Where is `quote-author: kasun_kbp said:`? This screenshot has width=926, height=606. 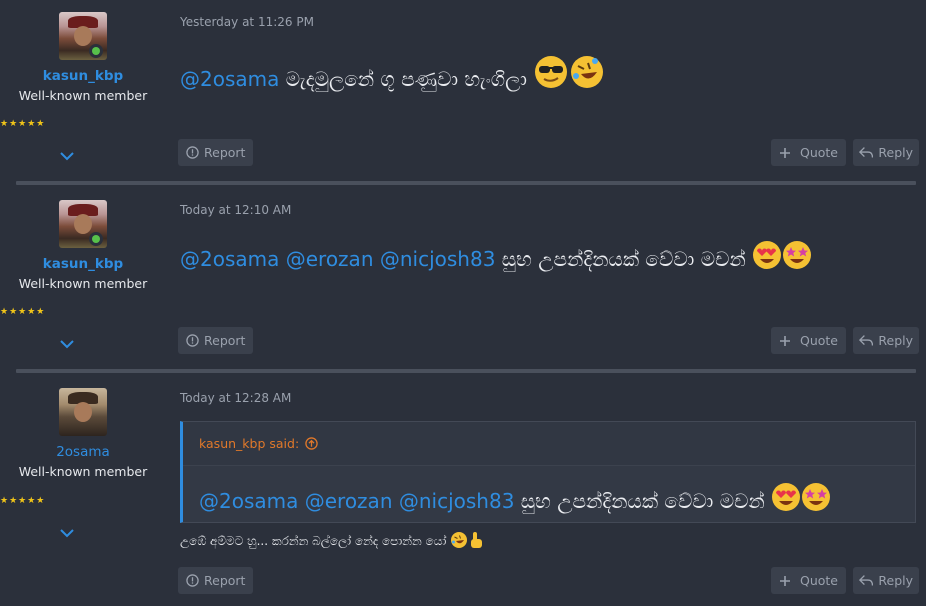 quote-author: kasun_kbp said: is located at coordinates (249, 443).